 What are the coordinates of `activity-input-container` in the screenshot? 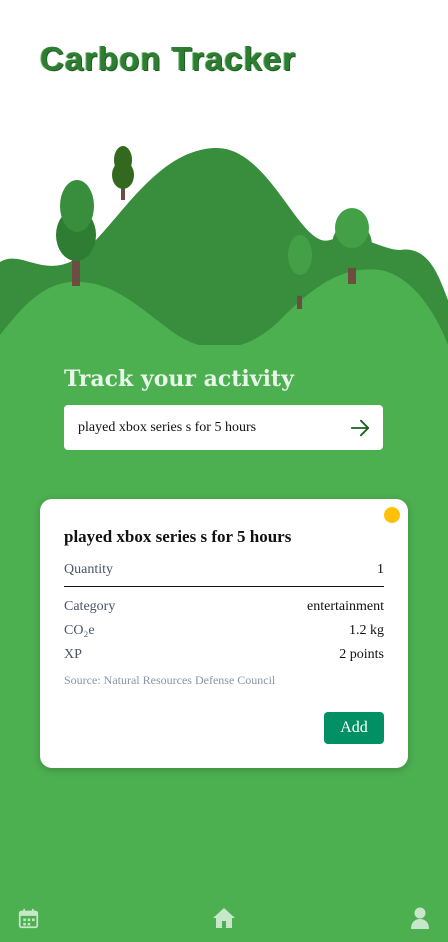 It's located at (223, 427).